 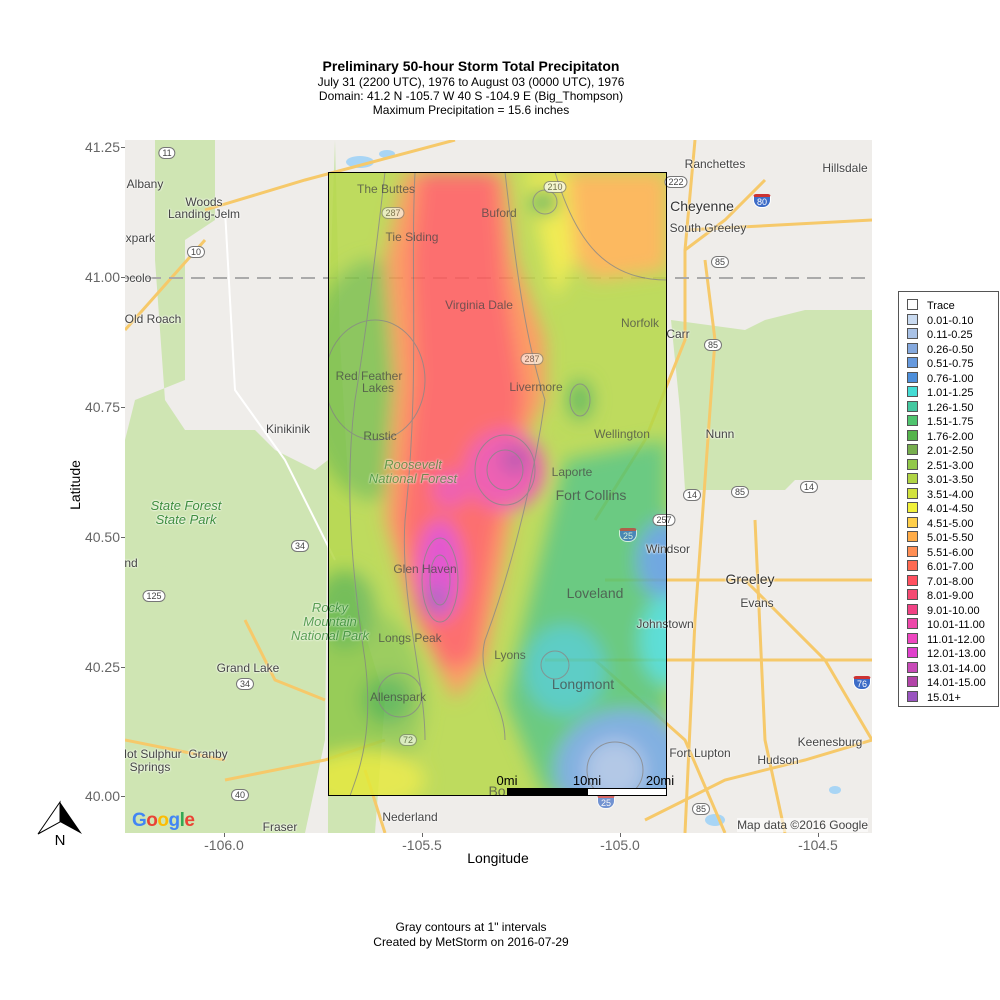 I want to click on x-axis-title: Longitude, so click(x=498, y=858).